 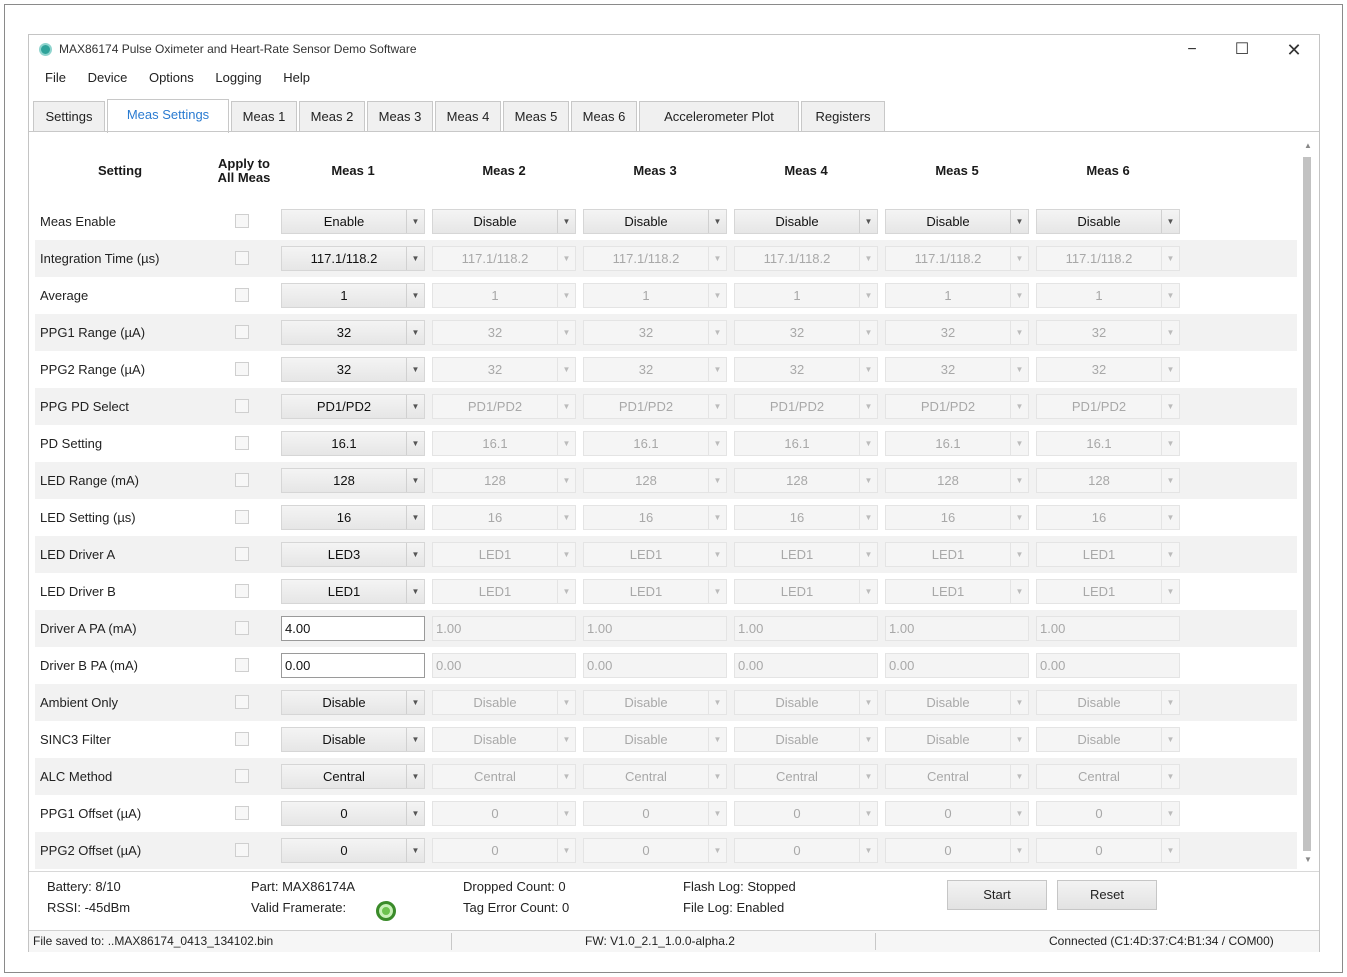 What do you see at coordinates (353, 221) in the screenshot?
I see `meas-enable-meas-1-select: Enable ▼` at bounding box center [353, 221].